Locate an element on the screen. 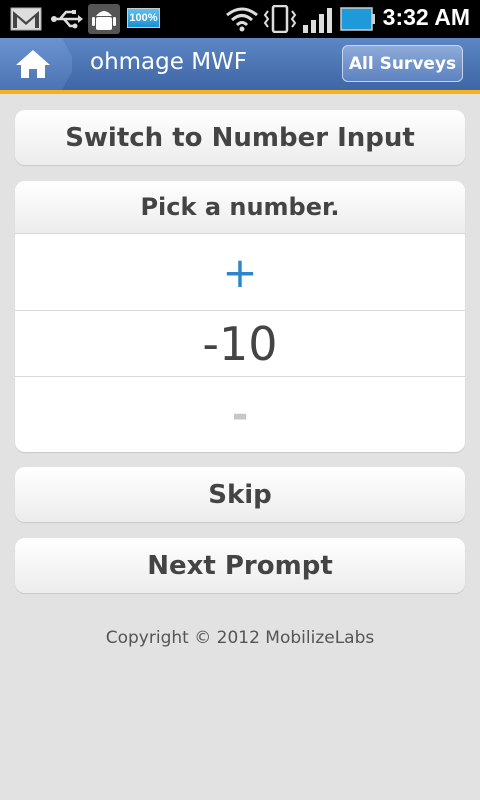  title-bar: ohmage MWF All Surveys is located at coordinates (240, 66).